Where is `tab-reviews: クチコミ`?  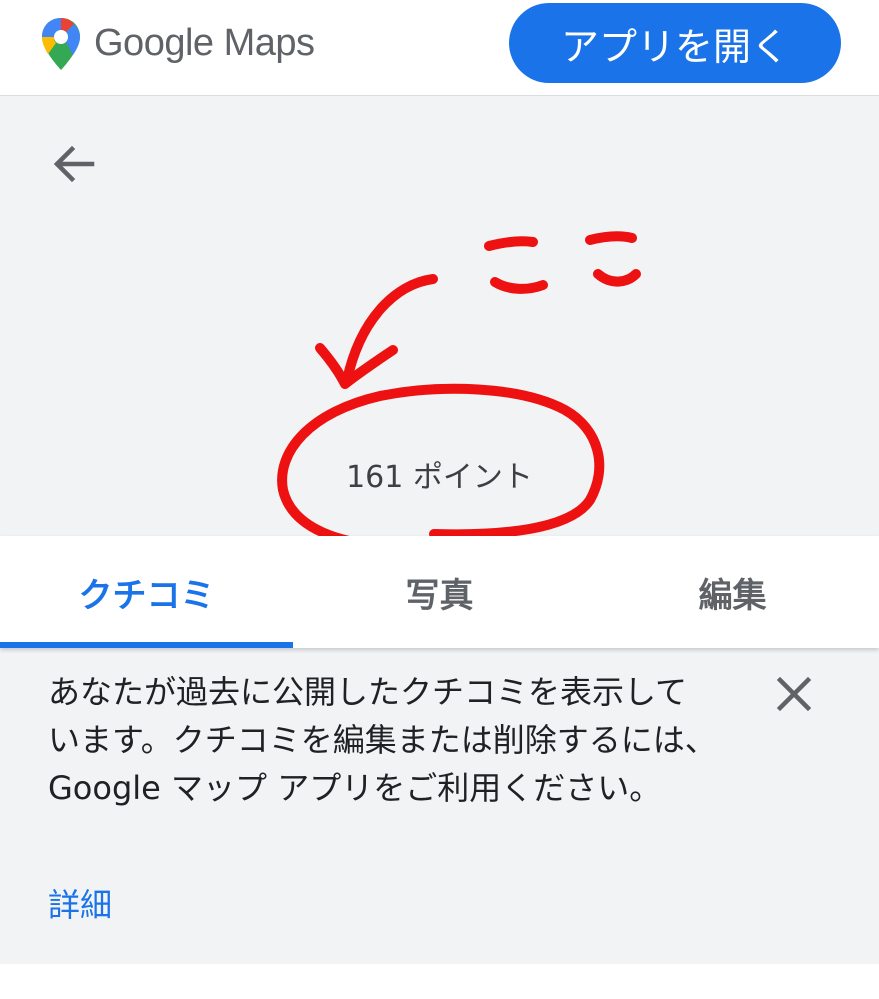 tab-reviews: クチコミ is located at coordinates (146, 592).